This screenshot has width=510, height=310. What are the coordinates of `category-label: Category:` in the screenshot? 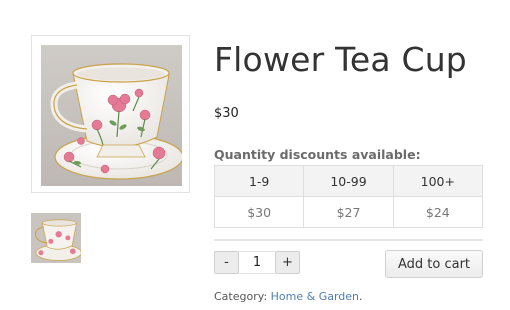 It's located at (241, 296).